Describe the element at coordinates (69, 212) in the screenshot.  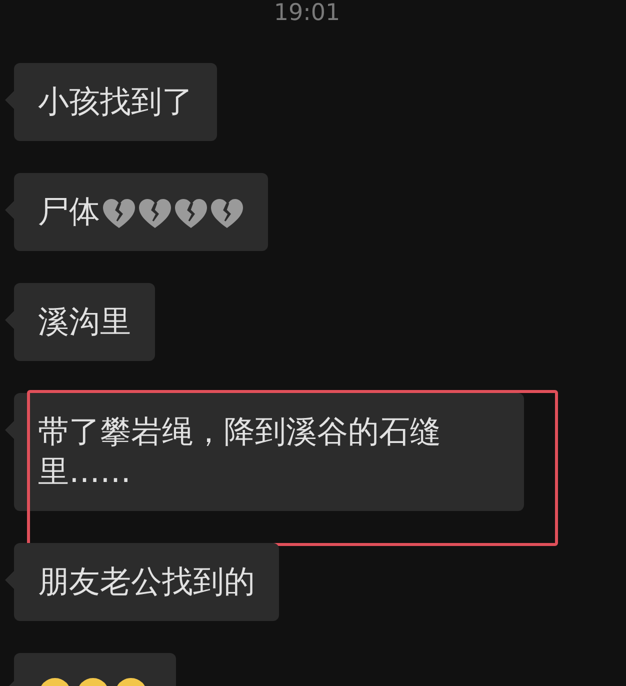
I see `message-text: 尸体` at that location.